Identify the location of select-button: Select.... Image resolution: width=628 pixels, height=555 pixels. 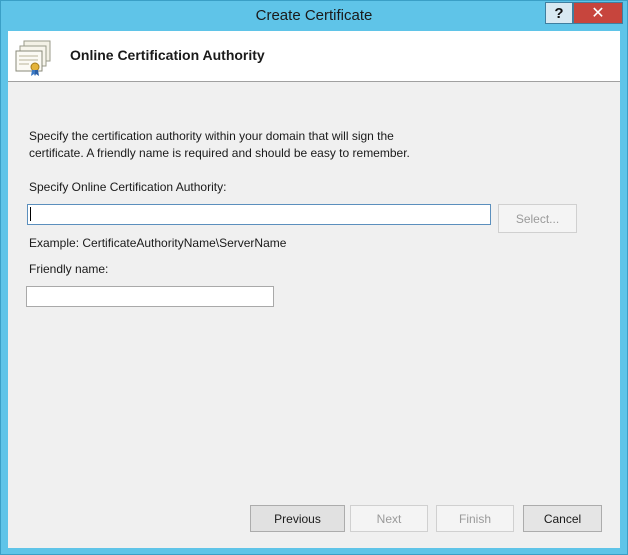
(537, 218).